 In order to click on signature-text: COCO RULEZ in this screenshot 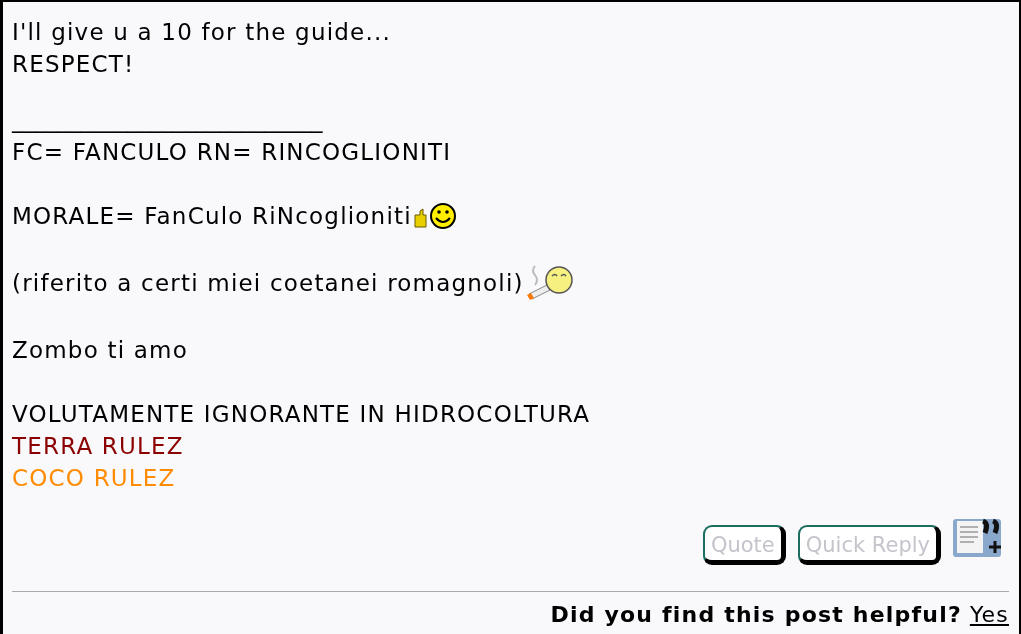, I will do `click(94, 478)`.